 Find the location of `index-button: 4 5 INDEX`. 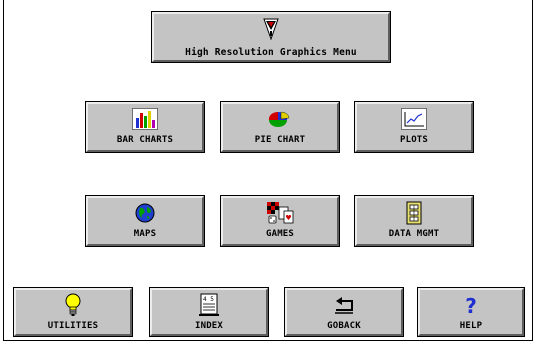

index-button: 4 5 INDEX is located at coordinates (209, 312).